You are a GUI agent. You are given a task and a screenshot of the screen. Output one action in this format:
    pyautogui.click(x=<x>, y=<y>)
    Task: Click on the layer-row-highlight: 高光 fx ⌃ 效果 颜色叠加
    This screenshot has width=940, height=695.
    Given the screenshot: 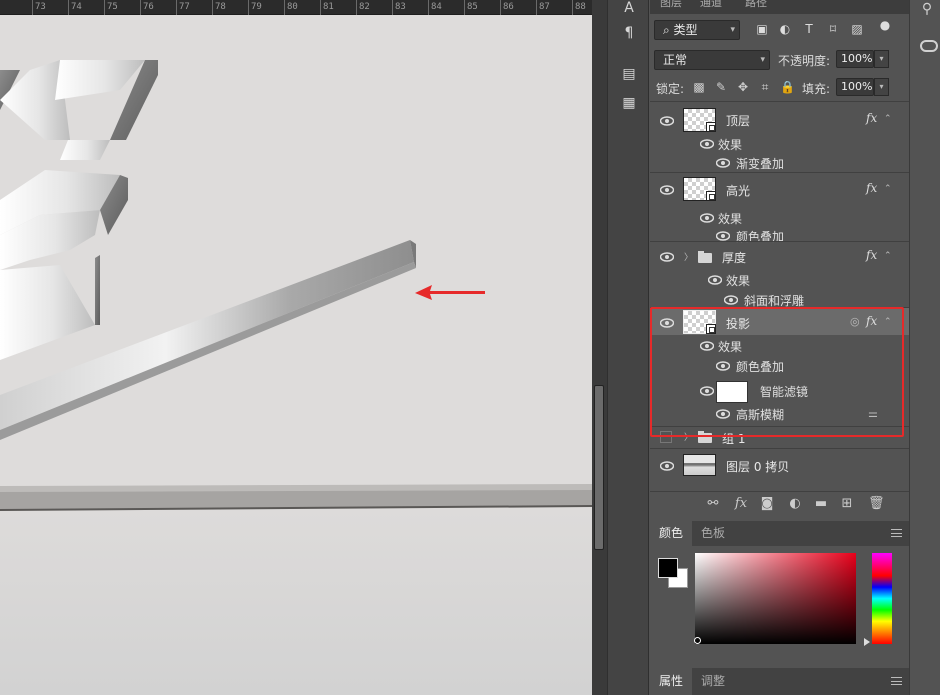 What is the action you would take?
    pyautogui.click(x=779, y=208)
    